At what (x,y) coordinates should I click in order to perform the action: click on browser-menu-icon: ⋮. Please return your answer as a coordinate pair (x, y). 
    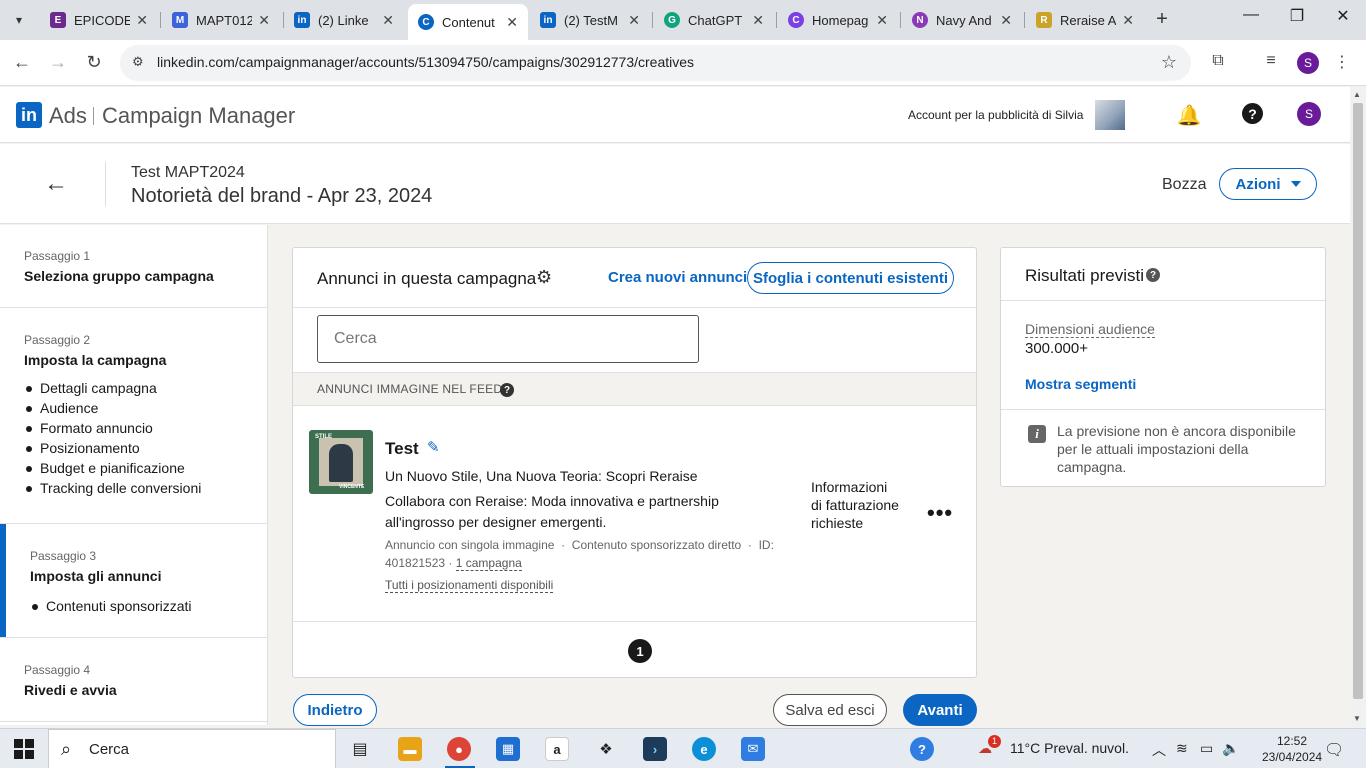
    Looking at the image, I should click on (1342, 62).